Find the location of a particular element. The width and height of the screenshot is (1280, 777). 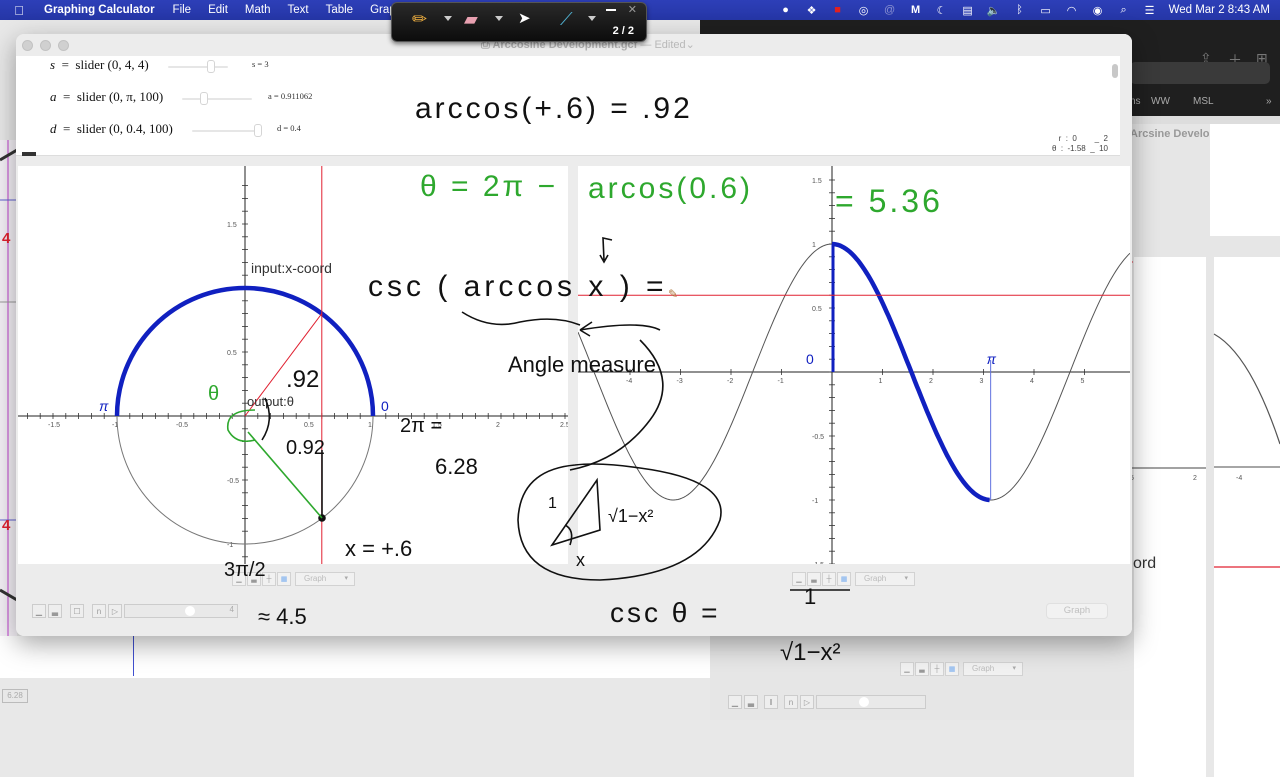

wifi-analyzer-icon: ◎ is located at coordinates (864, 10).